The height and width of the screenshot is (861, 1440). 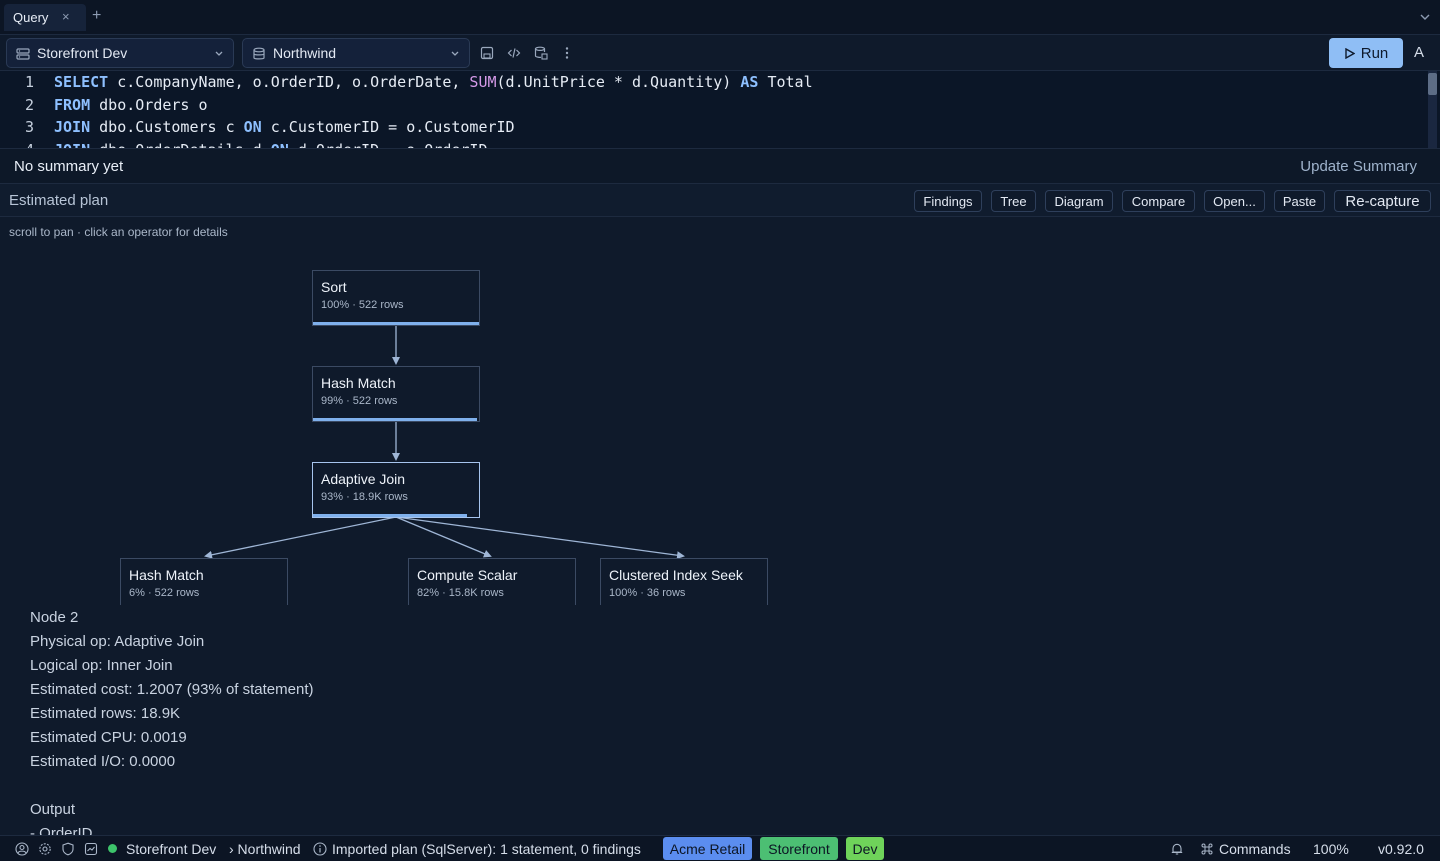 I want to click on detail-physical-op: Physical op: Adaptive Join, so click(x=117, y=641).